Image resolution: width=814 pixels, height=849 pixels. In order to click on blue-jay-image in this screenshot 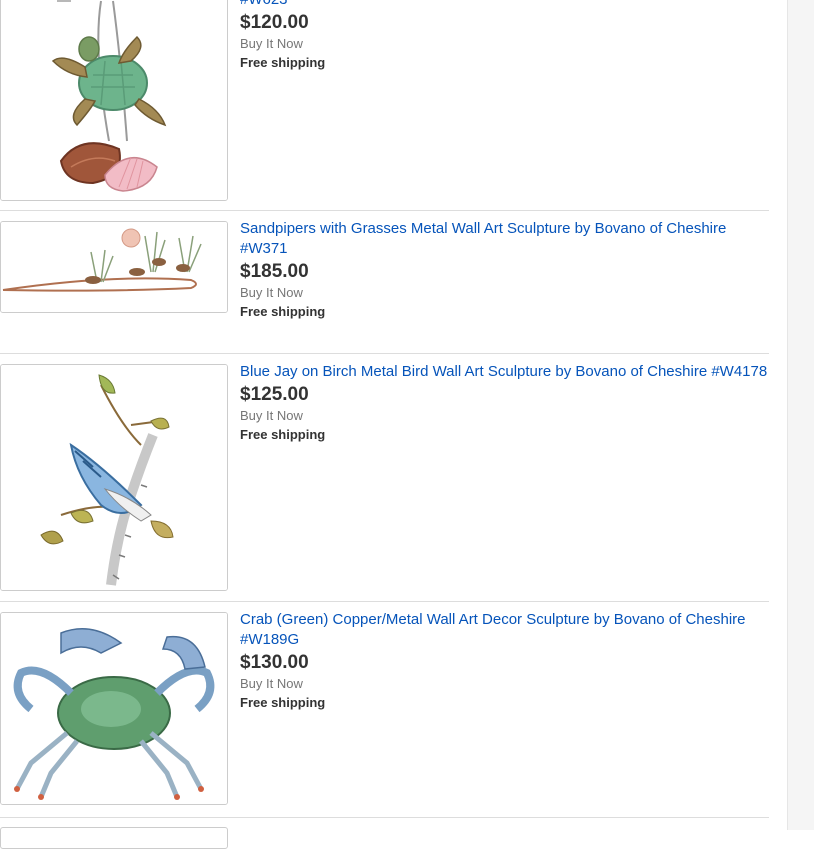, I will do `click(114, 477)`.